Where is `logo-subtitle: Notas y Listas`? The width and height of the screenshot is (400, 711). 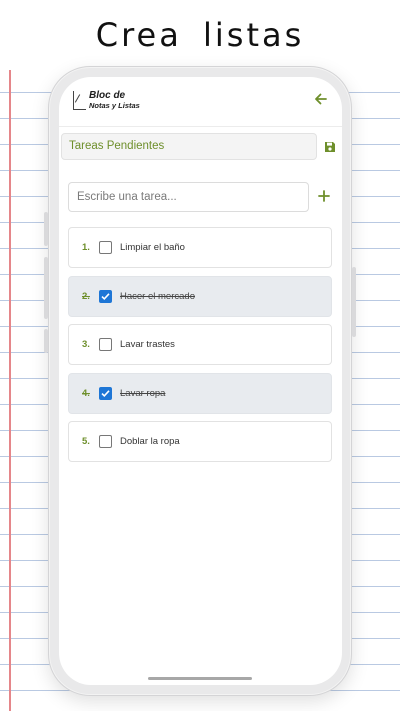 logo-subtitle: Notas y Listas is located at coordinates (114, 105).